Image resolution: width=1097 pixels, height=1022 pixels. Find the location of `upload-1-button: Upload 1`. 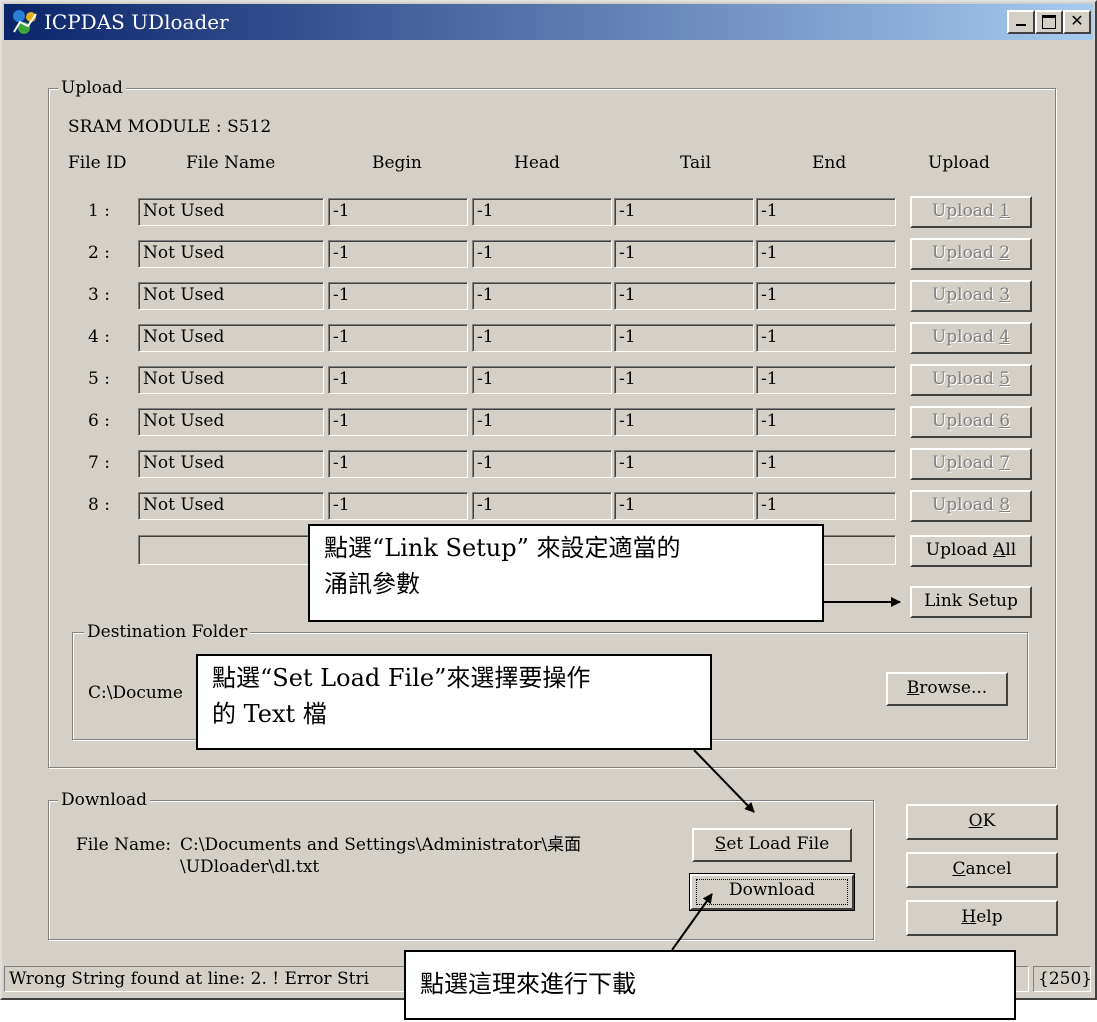

upload-1-button: Upload 1 is located at coordinates (971, 212).